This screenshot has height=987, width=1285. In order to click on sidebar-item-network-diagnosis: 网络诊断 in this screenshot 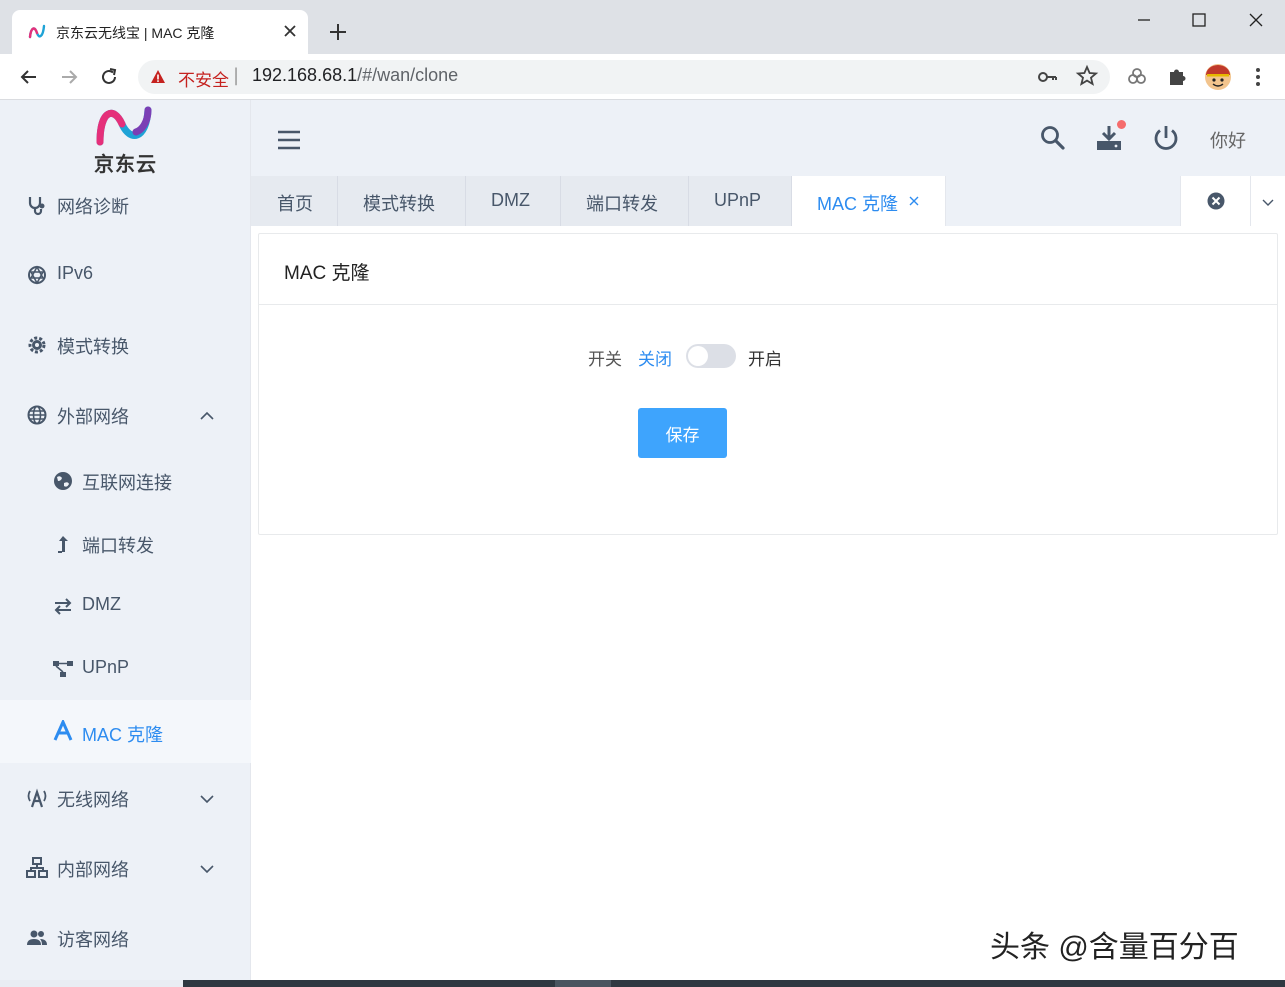, I will do `click(125, 205)`.